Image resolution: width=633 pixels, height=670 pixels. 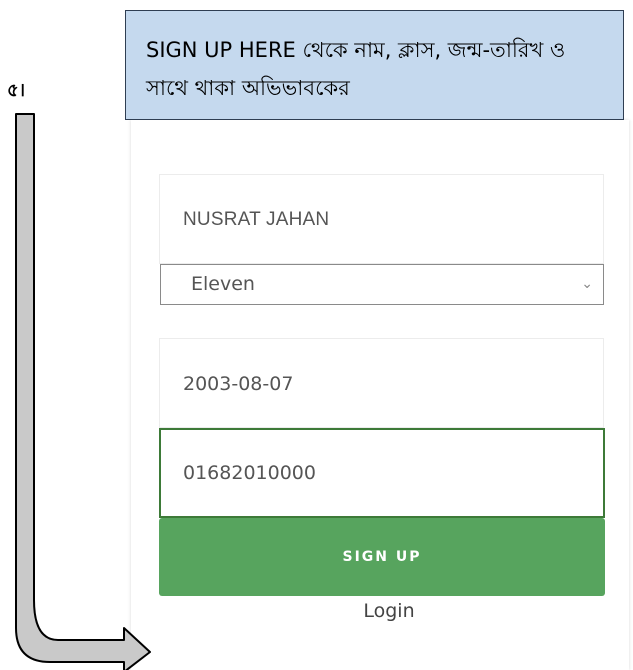 I want to click on phone-input: 01682010000, so click(x=382, y=473).